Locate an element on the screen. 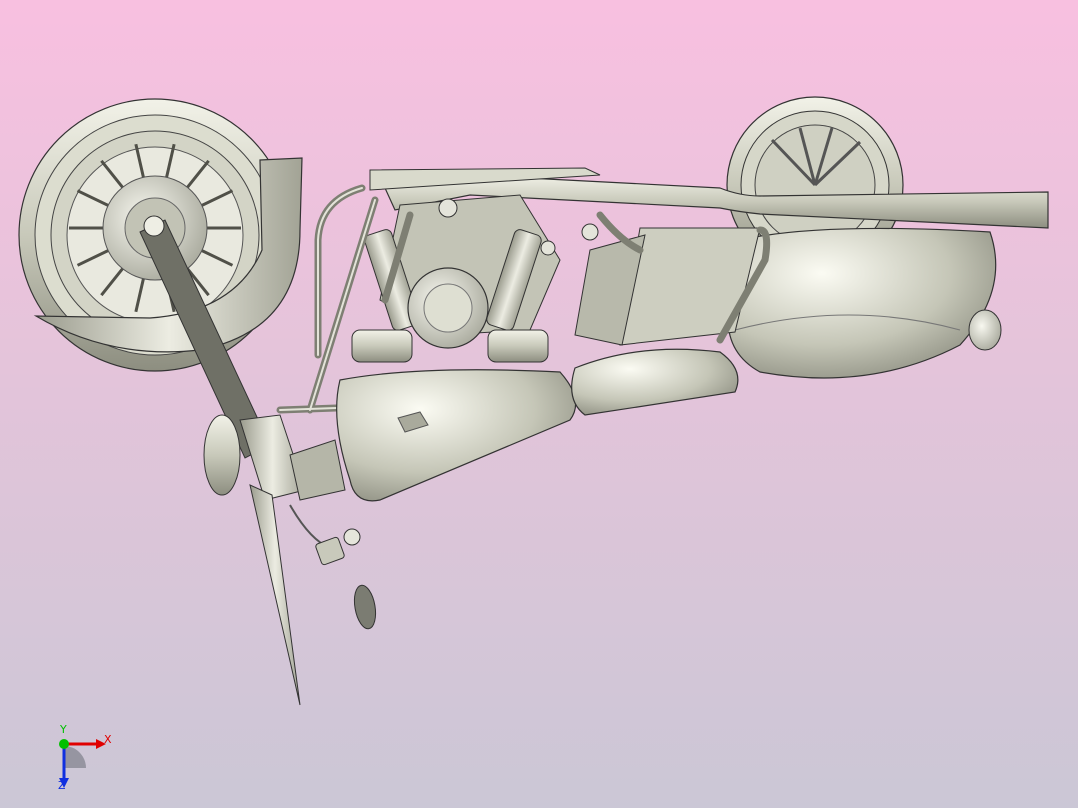  triad-plane-icon is located at coordinates (75, 757).